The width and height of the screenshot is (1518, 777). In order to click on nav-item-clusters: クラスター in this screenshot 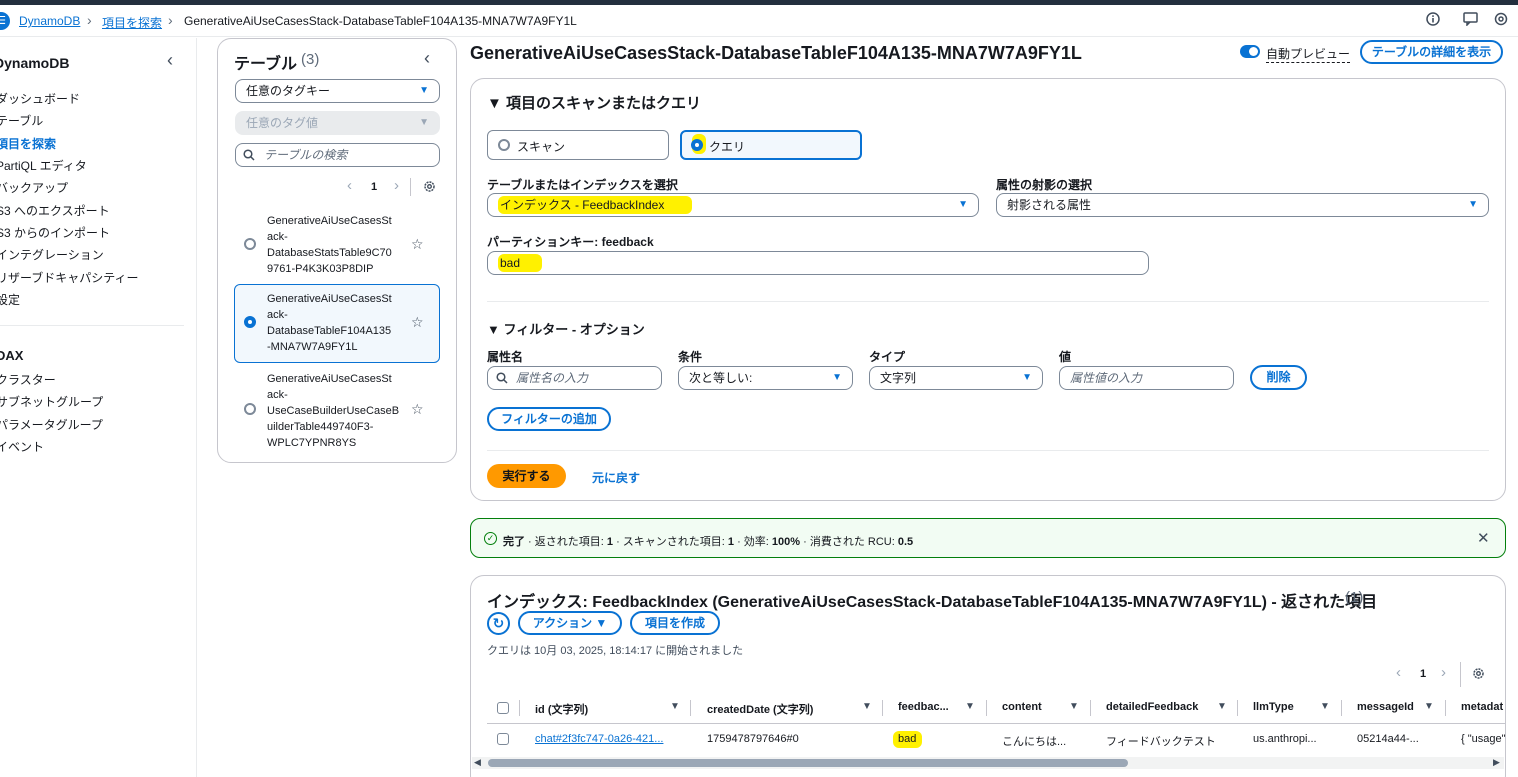, I will do `click(28, 379)`.